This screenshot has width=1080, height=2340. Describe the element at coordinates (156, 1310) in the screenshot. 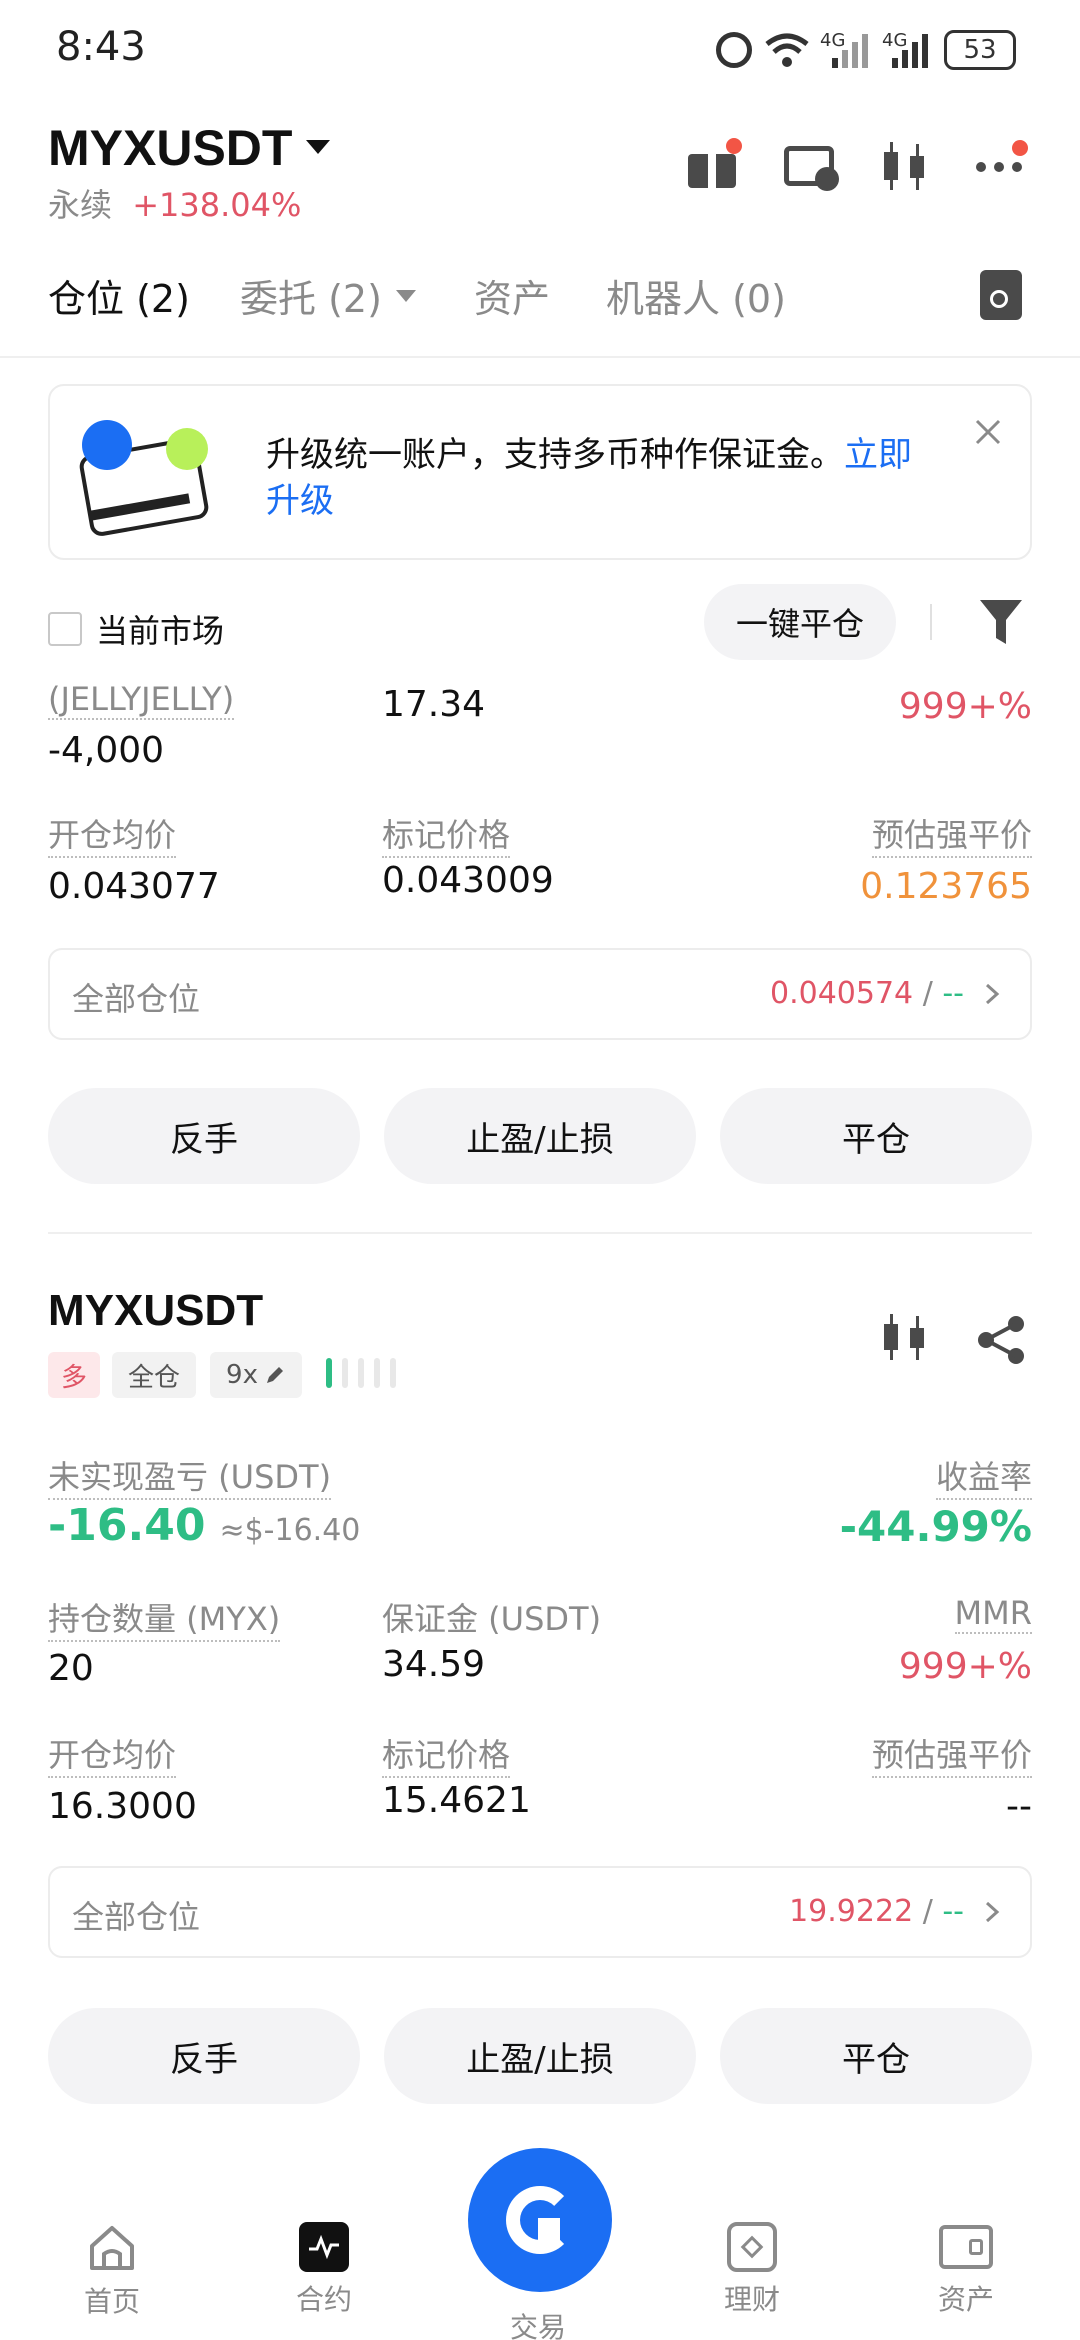

I see `position2-symbol: MYXUSDT` at that location.